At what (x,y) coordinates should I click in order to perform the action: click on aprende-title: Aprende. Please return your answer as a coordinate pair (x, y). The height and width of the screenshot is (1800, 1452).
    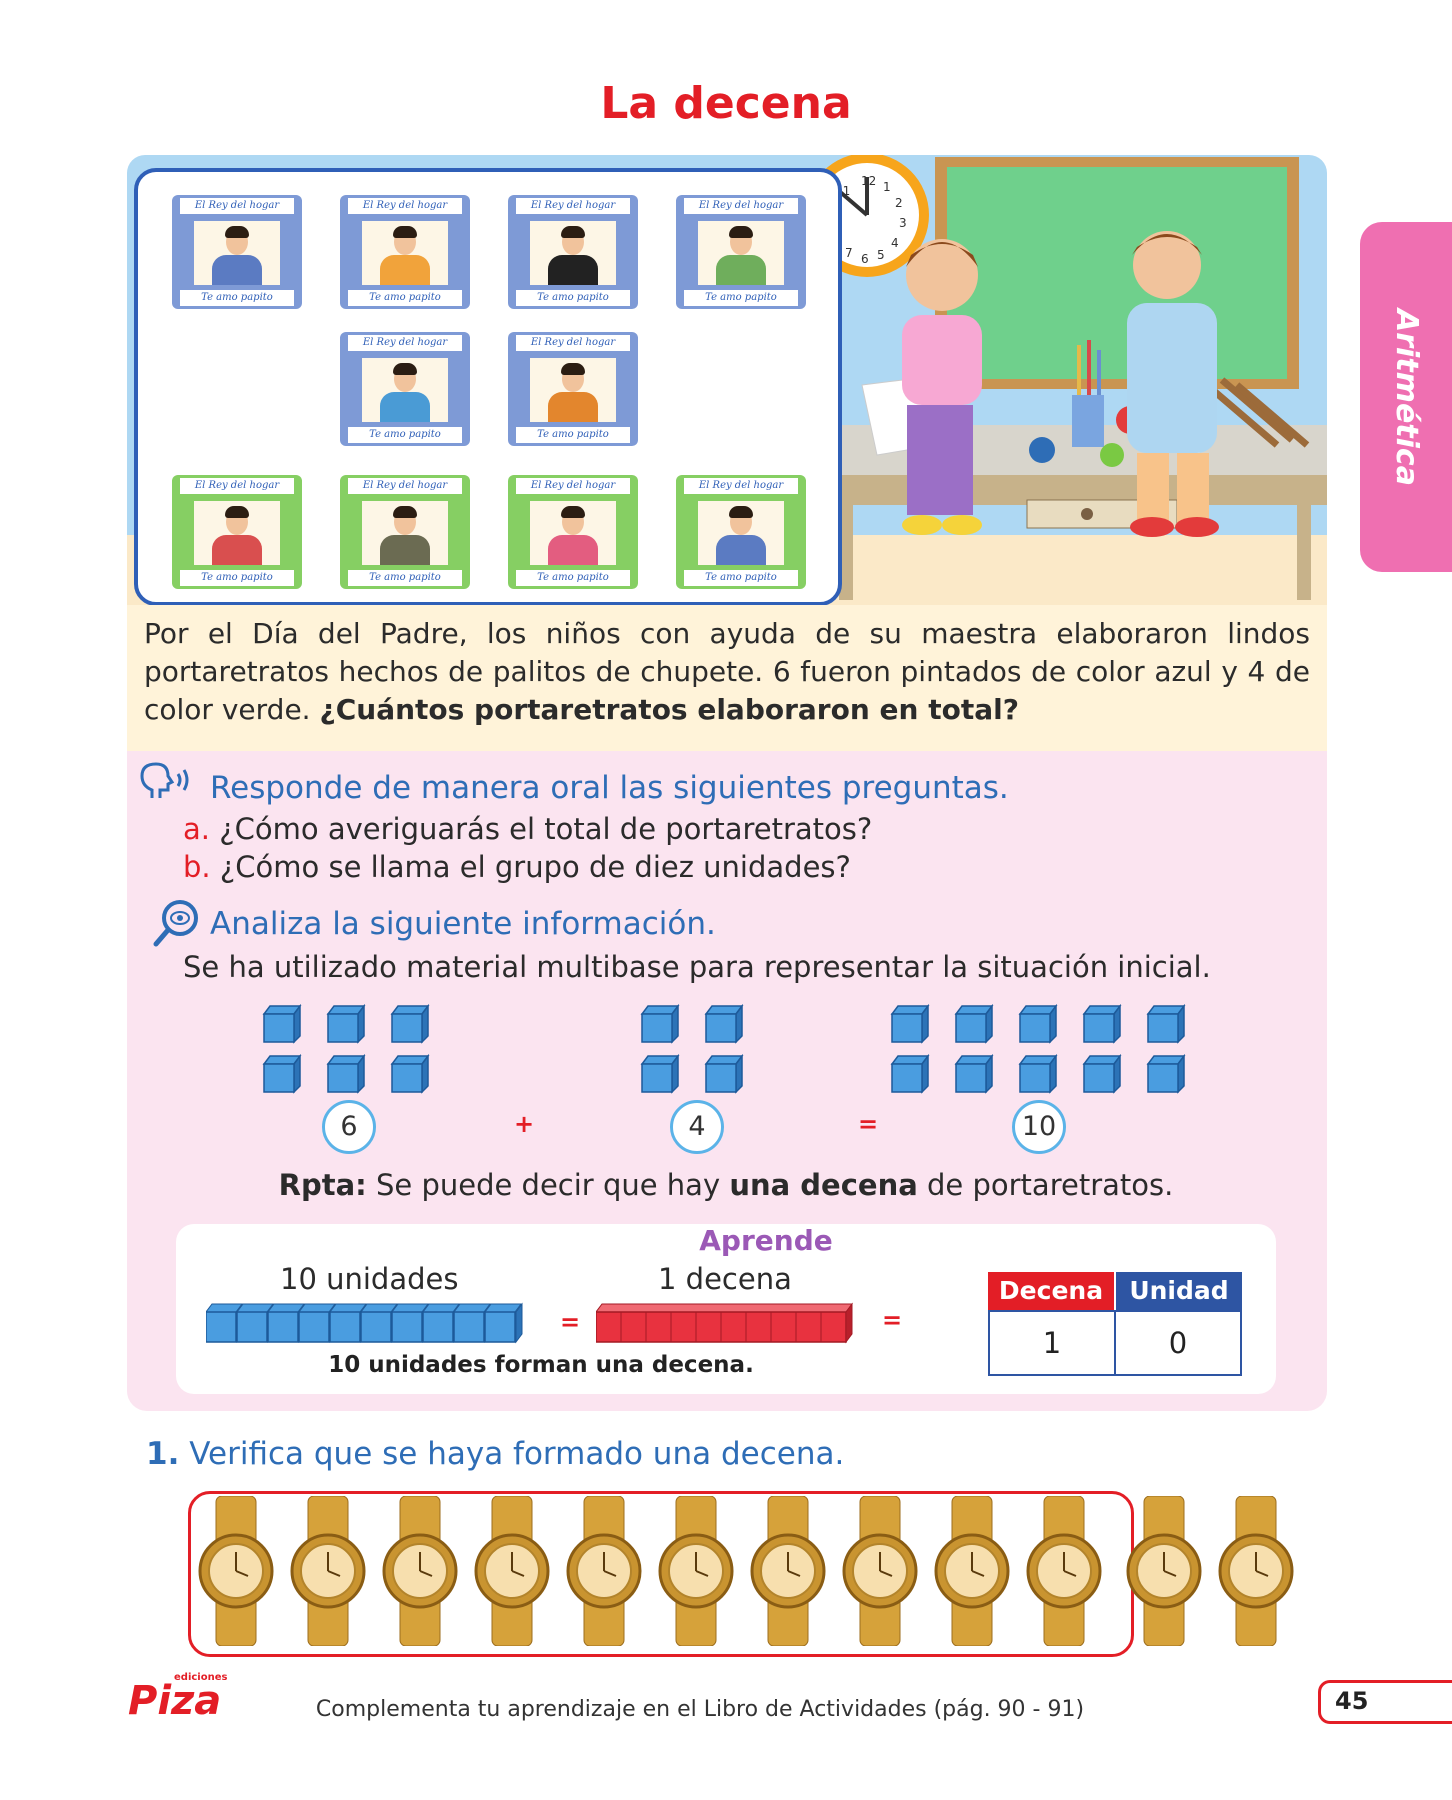
    Looking at the image, I should click on (766, 1240).